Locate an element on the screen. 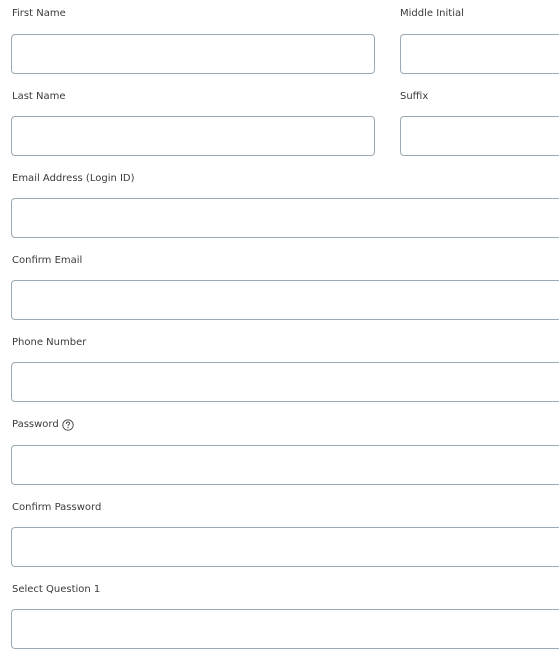  middle-initial-label: Middle Initial is located at coordinates (432, 14).